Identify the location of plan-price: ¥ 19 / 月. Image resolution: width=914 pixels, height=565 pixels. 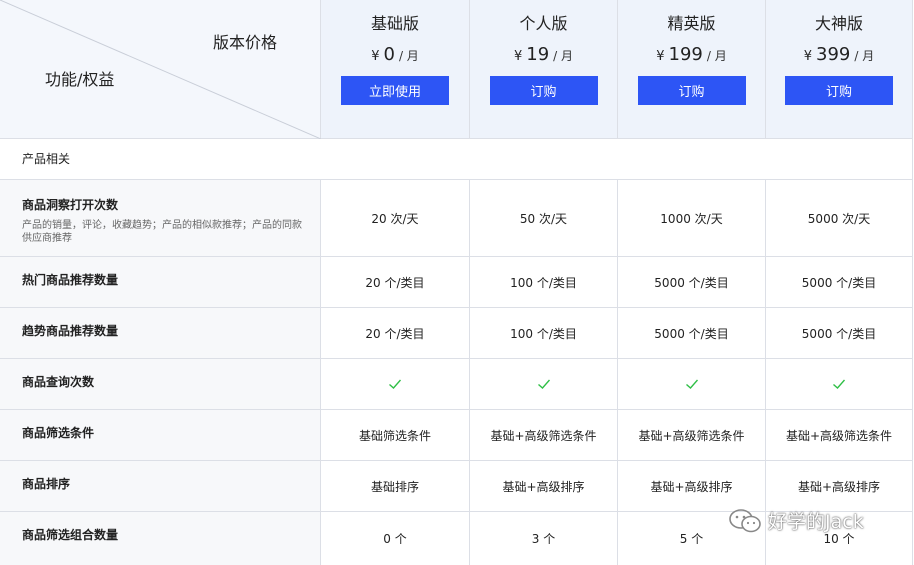
(543, 55).